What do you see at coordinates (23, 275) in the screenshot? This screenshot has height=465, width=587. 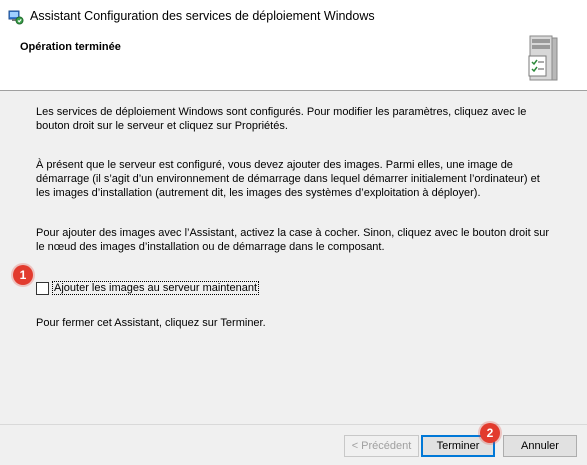 I see `annotation-badge-1: 1` at bounding box center [23, 275].